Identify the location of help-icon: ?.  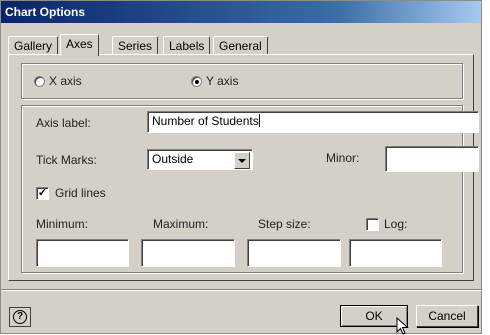
(20, 317).